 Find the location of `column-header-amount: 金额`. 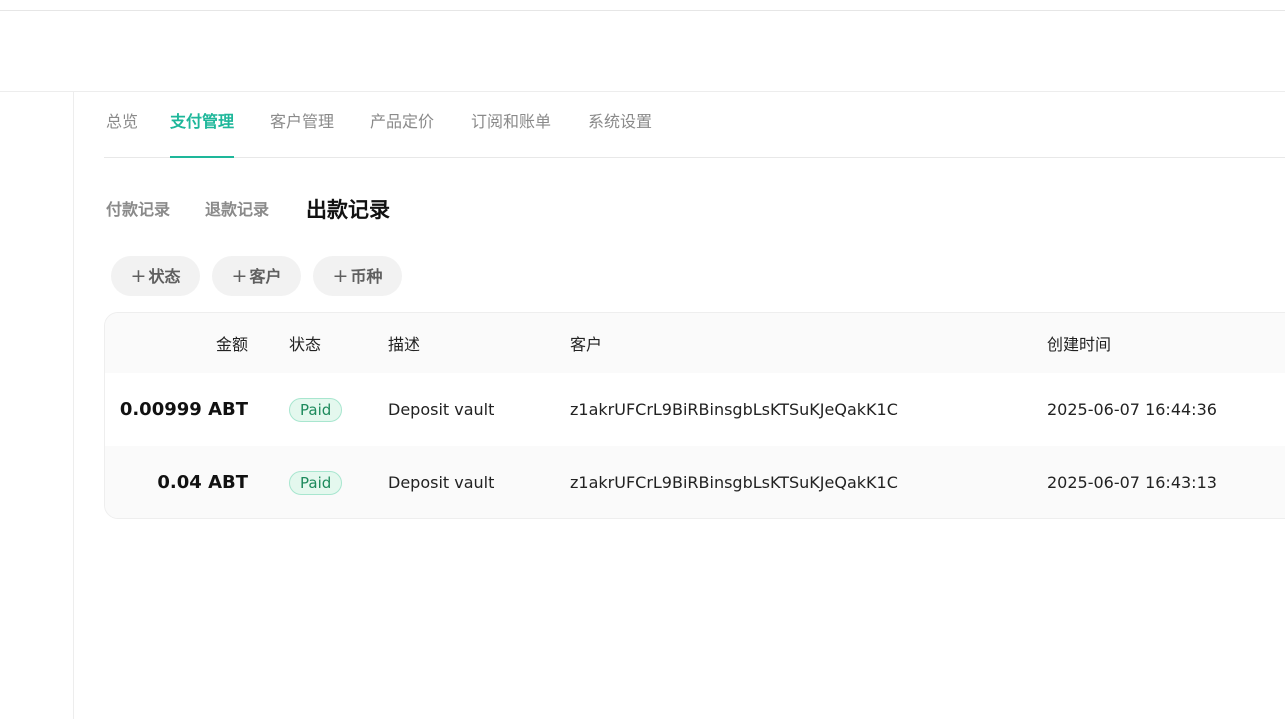

column-header-amount: 金额 is located at coordinates (176, 343).